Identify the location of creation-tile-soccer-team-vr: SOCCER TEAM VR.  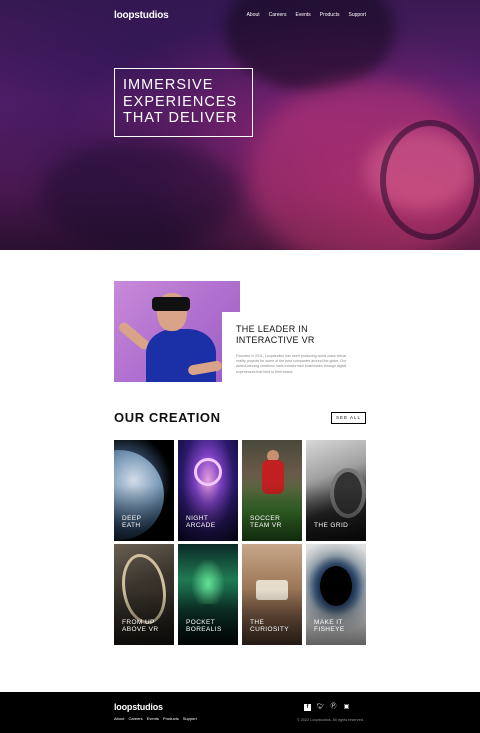
(272, 490).